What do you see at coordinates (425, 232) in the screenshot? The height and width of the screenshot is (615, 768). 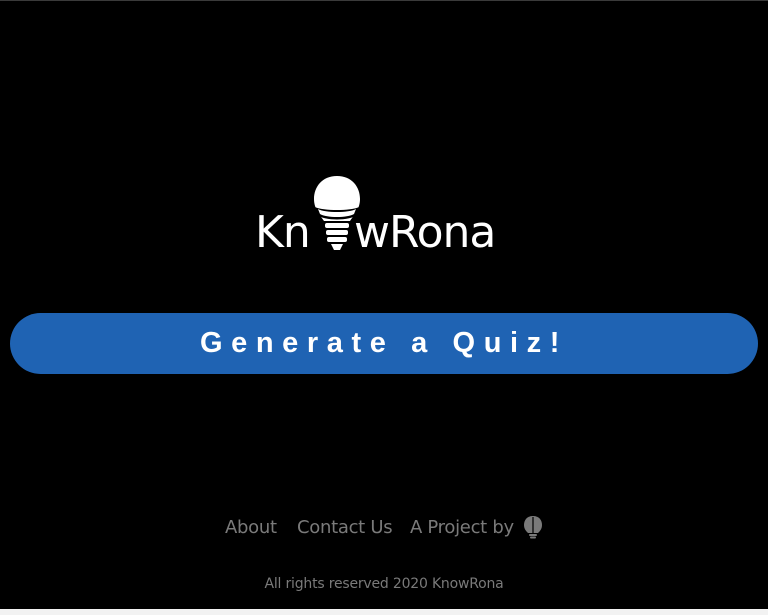 I see `logo-text-right: wRona` at bounding box center [425, 232].